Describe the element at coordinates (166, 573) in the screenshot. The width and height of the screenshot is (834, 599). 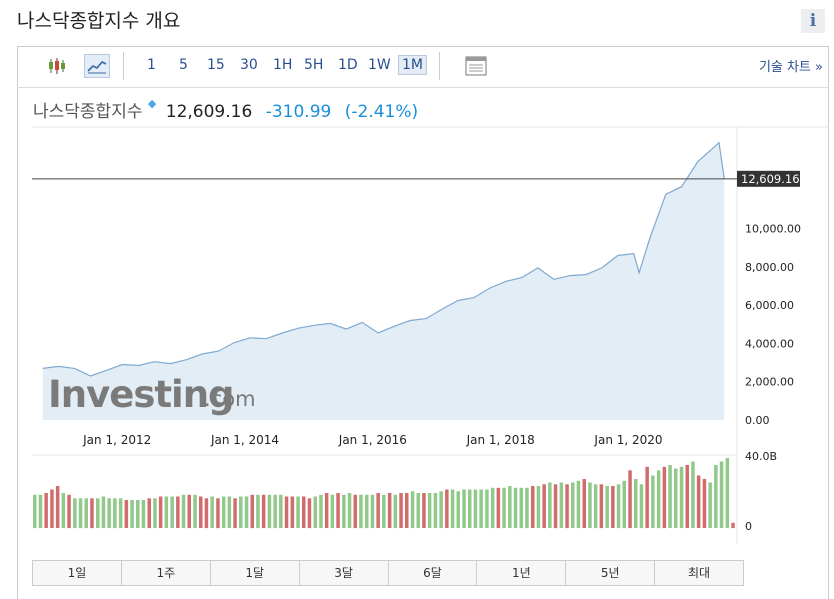
I see `range-1w: 1주` at that location.